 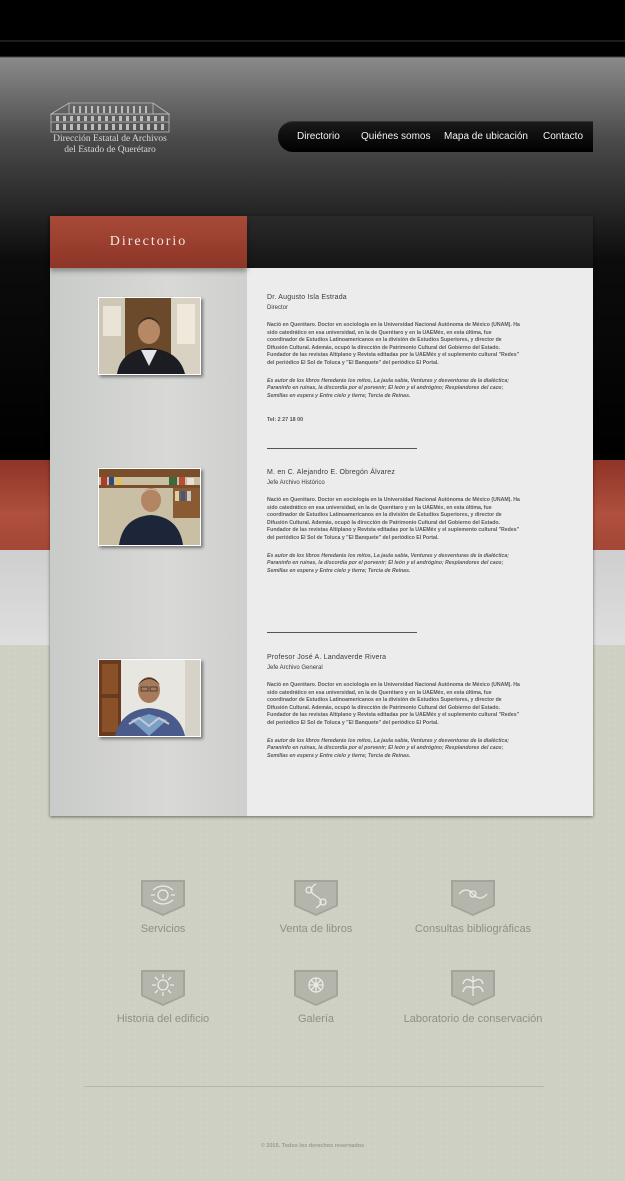 What do you see at coordinates (163, 1019) in the screenshot?
I see `service-label: Historia del edificio` at bounding box center [163, 1019].